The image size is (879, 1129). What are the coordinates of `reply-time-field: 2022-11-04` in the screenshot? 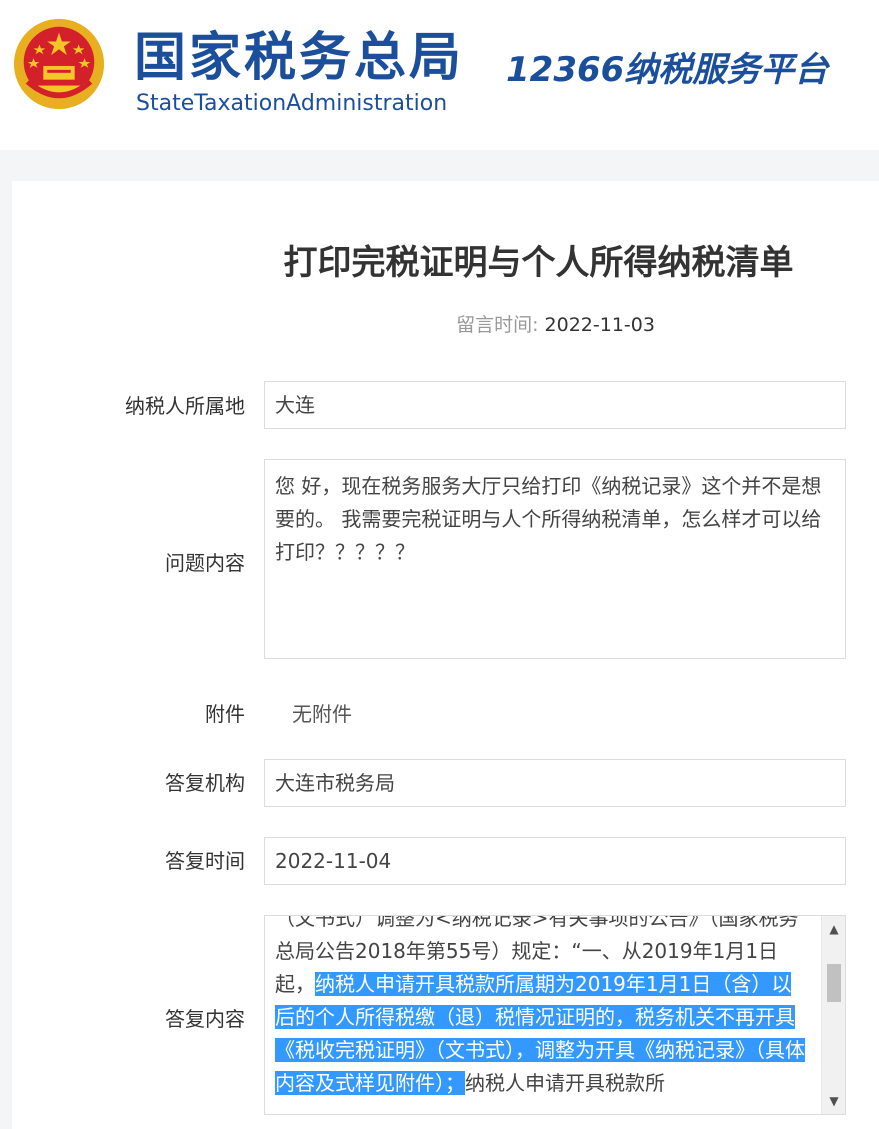 It's located at (555, 861).